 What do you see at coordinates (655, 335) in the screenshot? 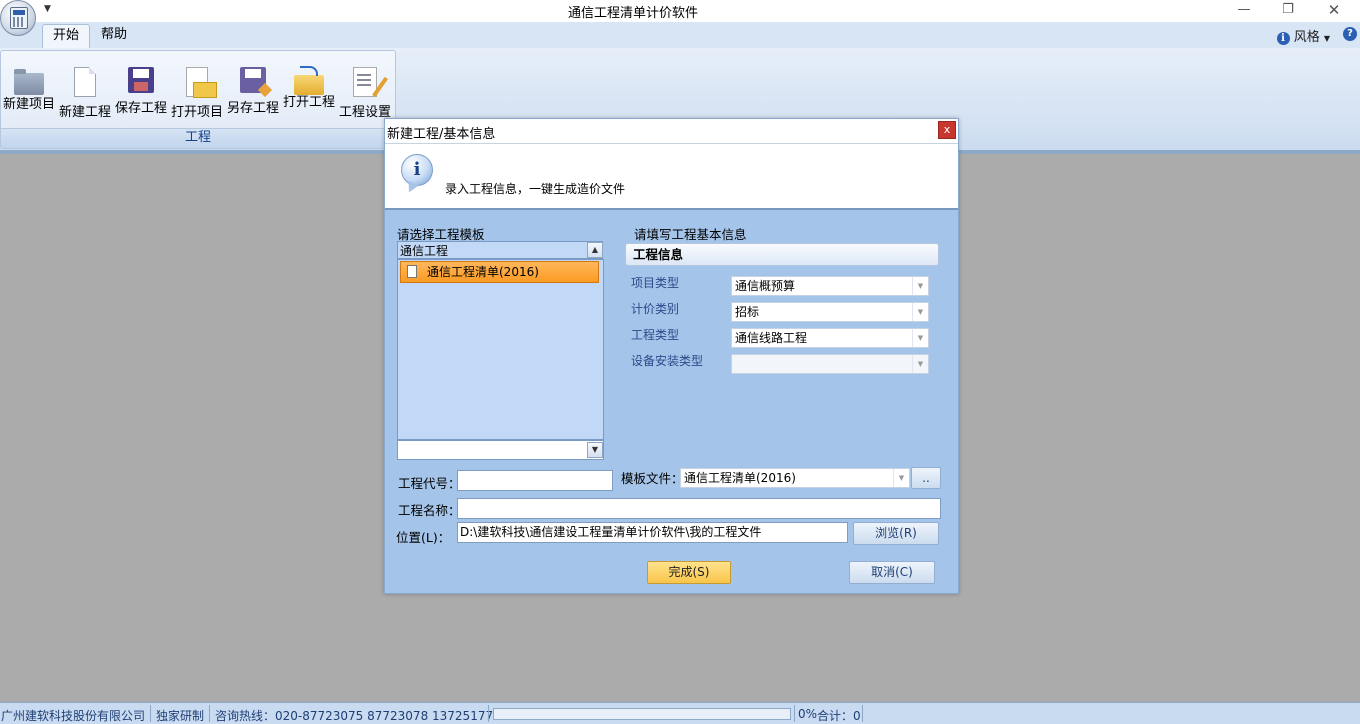
I see `engineering-type-label: 工程类型` at bounding box center [655, 335].